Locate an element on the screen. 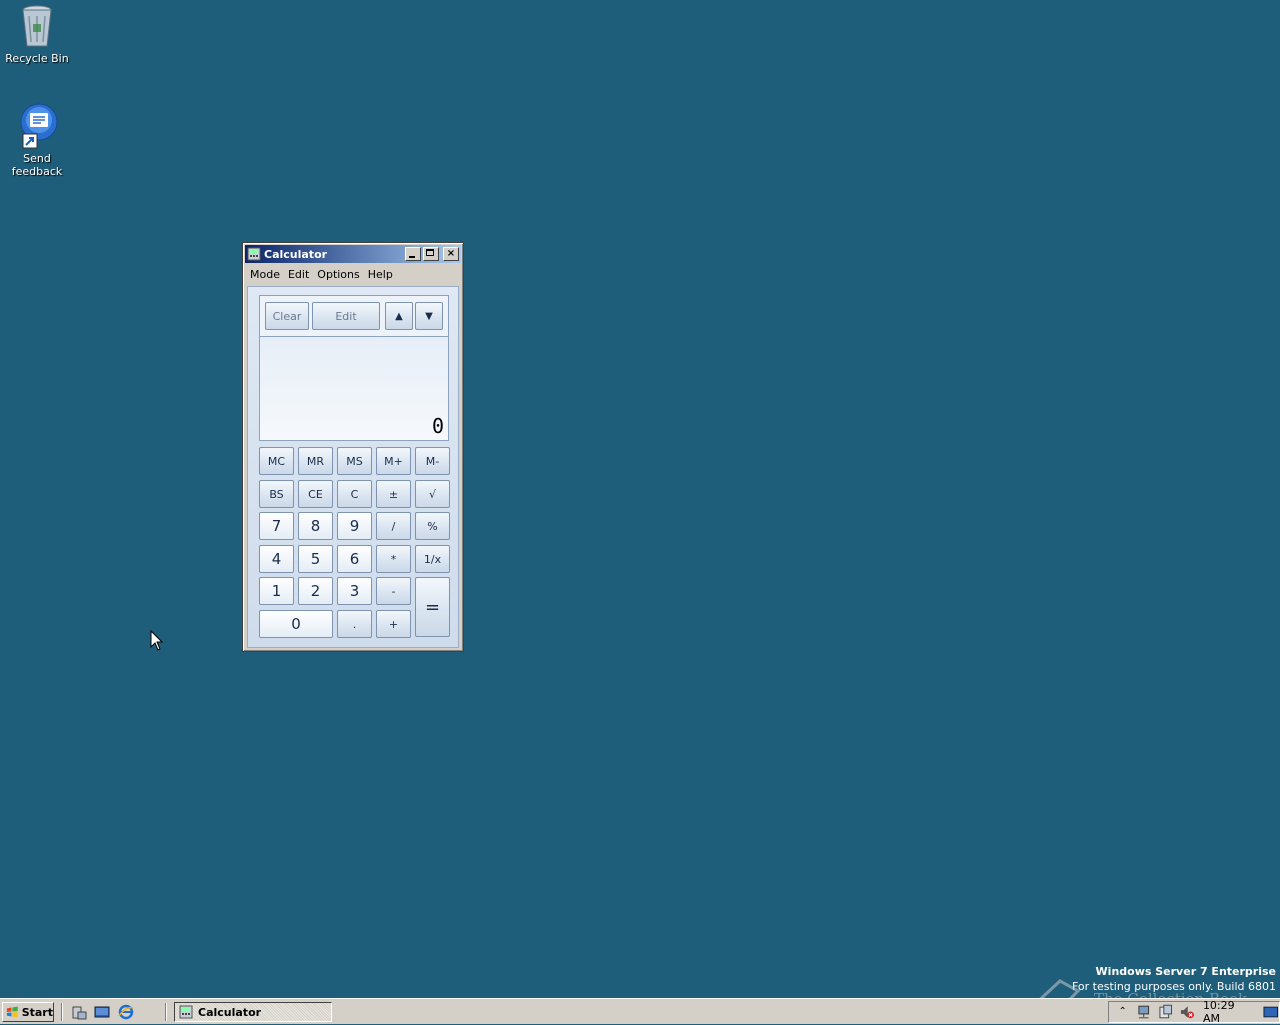  subtract-button: - is located at coordinates (393, 591).